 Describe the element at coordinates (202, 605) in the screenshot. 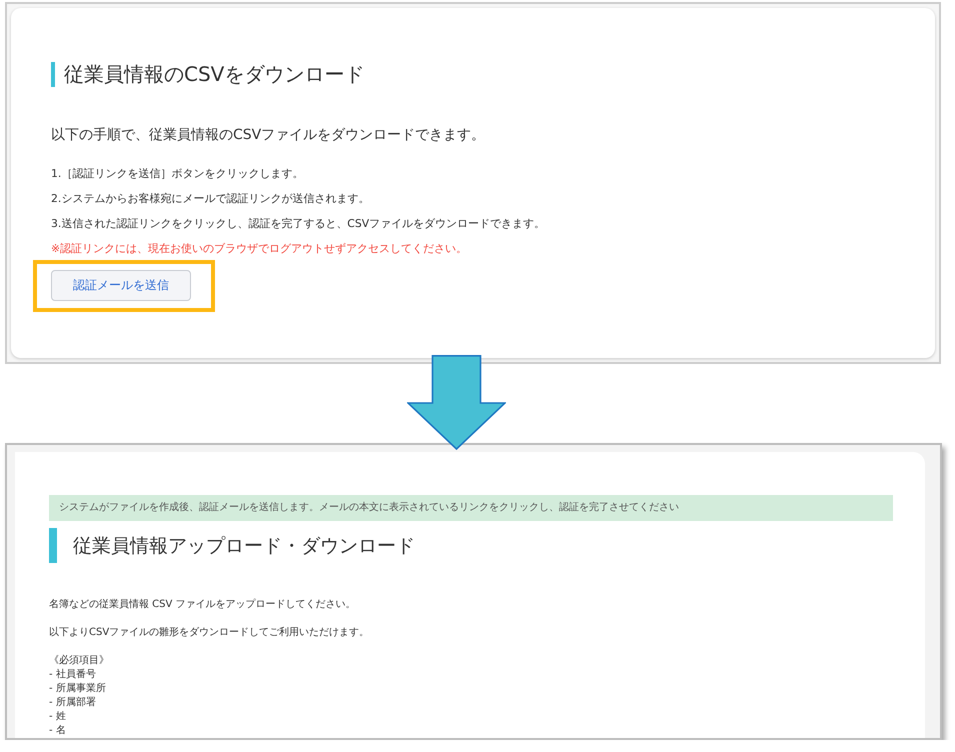

I see `body-text: 名簿などの従業員情報 CSV ファイルをアップロードしてください。` at that location.